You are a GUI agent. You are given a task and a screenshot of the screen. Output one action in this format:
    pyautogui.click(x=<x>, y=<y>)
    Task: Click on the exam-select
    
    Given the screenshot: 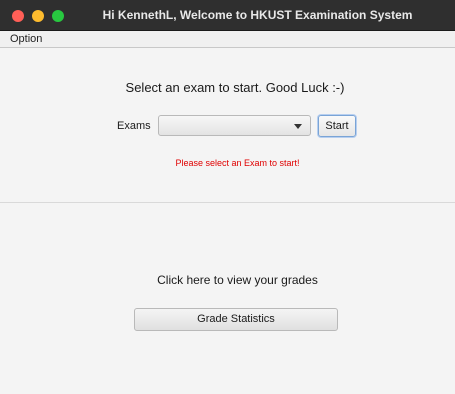 What is the action you would take?
    pyautogui.click(x=234, y=125)
    